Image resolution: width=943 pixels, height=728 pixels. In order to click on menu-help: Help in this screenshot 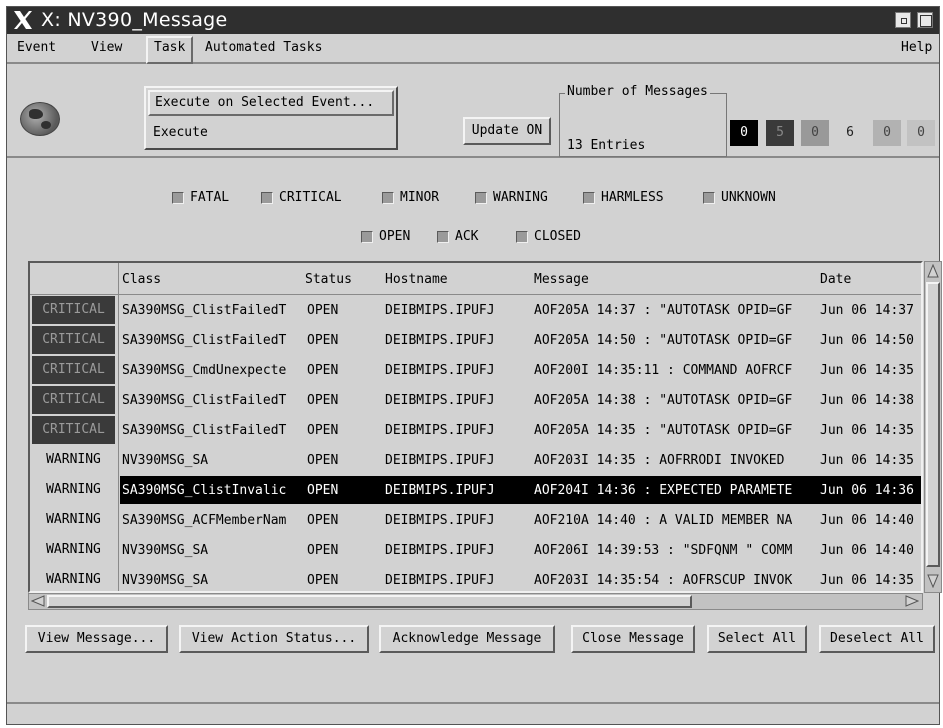, I will do `click(916, 47)`.